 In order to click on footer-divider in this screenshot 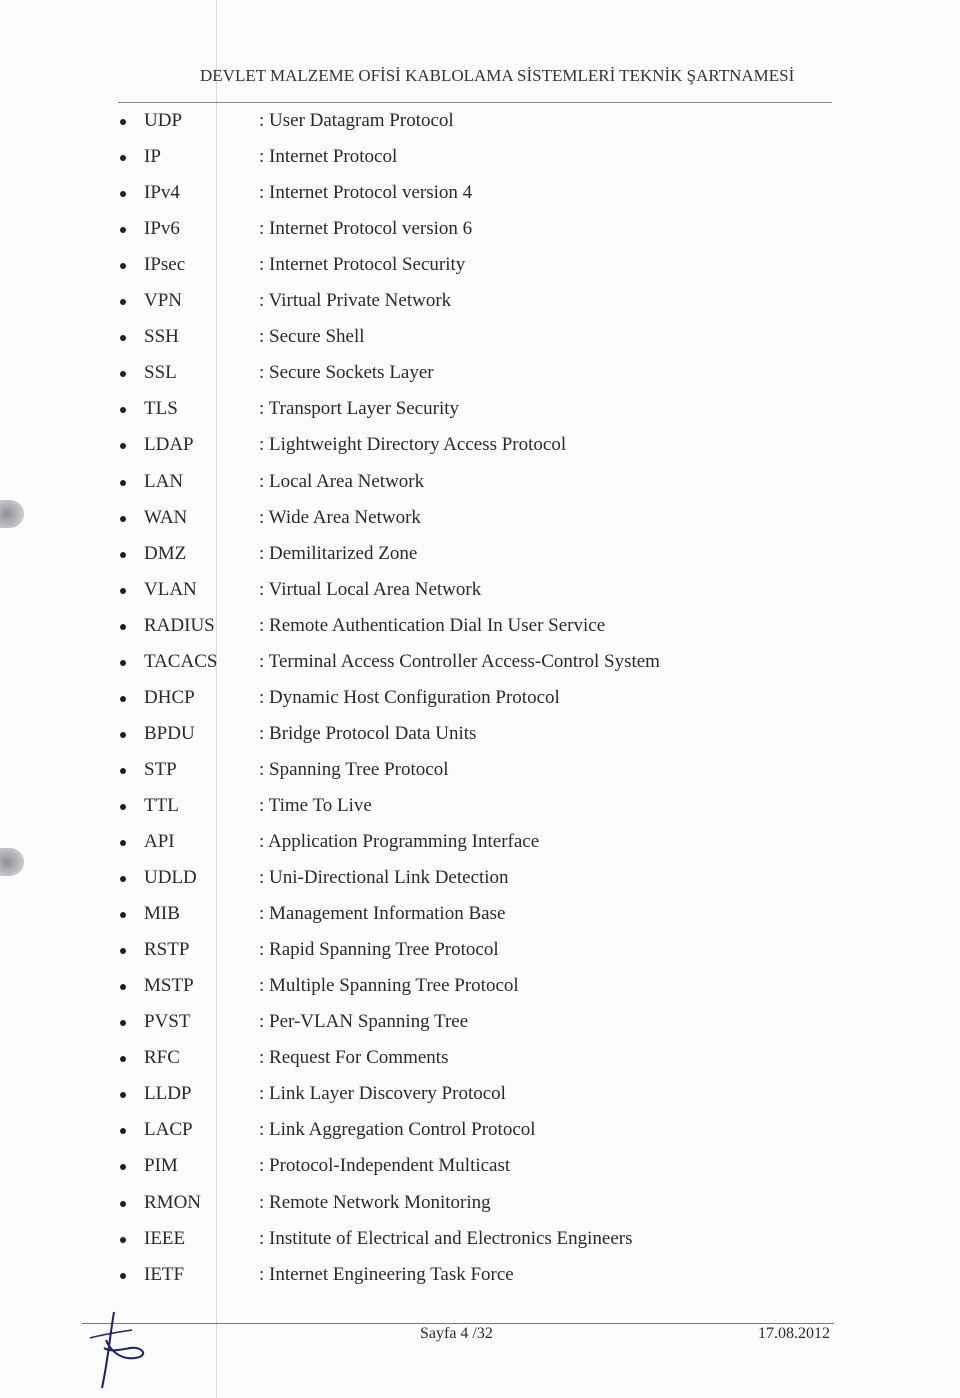, I will do `click(458, 1323)`.